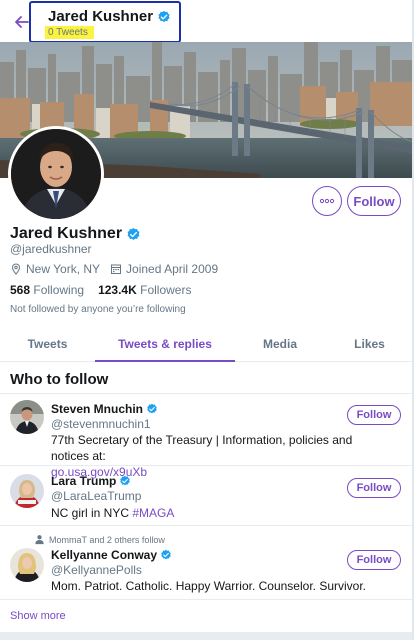 The height and width of the screenshot is (640, 414). What do you see at coordinates (96, 496) in the screenshot?
I see `user-handle: @LaraLeaTrump` at bounding box center [96, 496].